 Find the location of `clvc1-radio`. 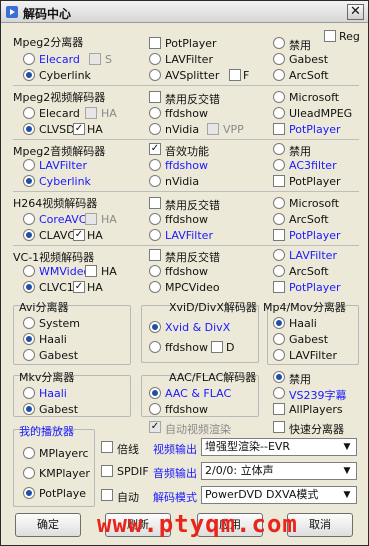

clvc1-radio is located at coordinates (29, 287).